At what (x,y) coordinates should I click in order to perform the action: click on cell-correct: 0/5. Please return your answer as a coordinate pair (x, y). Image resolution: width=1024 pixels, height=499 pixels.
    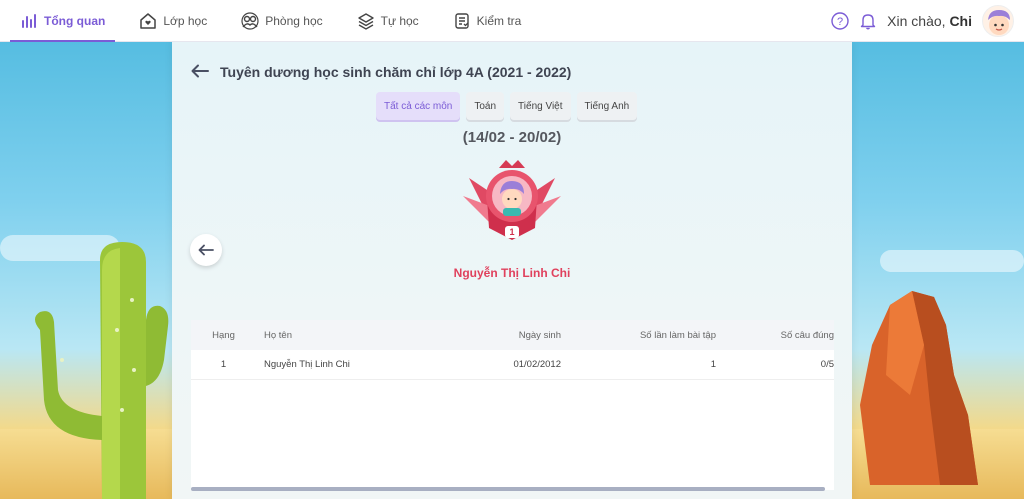
    Looking at the image, I should click on (827, 364).